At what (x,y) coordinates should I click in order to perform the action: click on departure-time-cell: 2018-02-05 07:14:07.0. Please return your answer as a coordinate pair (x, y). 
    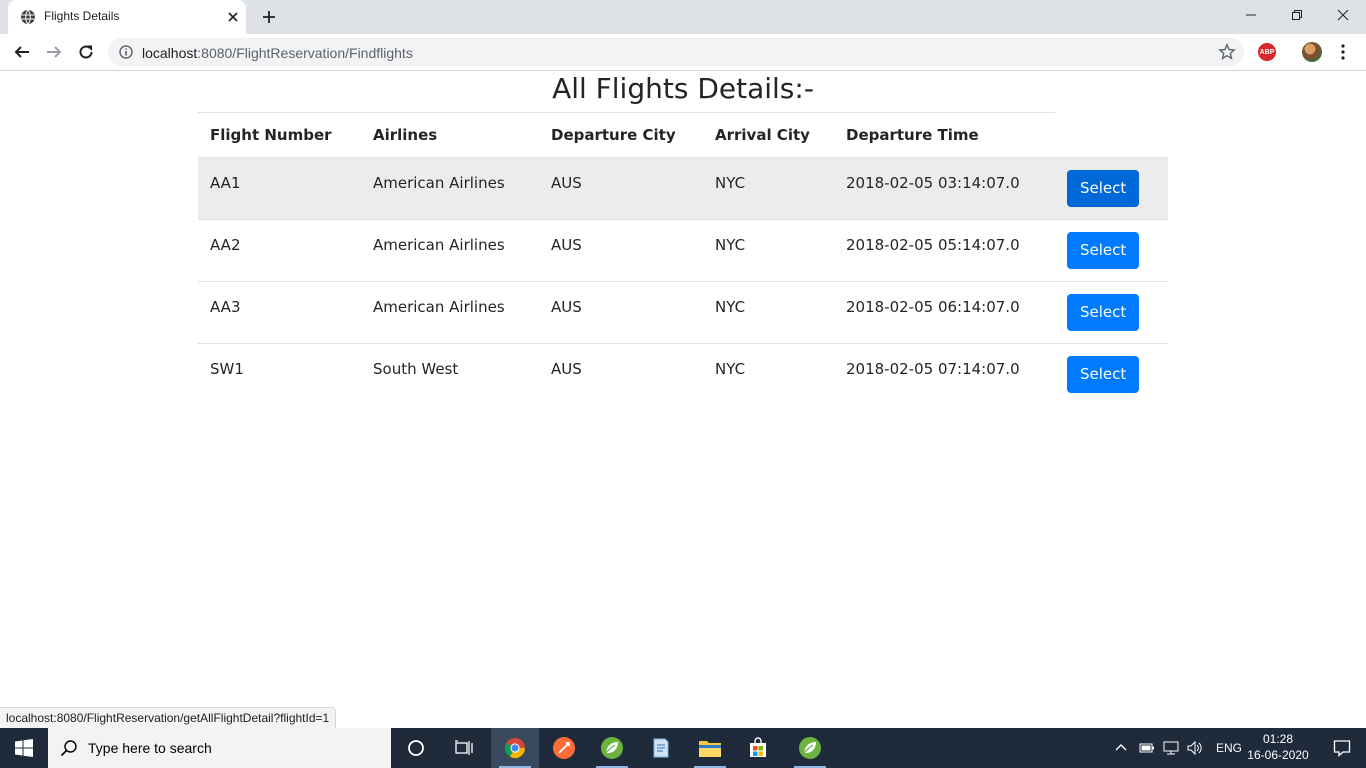
    Looking at the image, I should click on (944, 374).